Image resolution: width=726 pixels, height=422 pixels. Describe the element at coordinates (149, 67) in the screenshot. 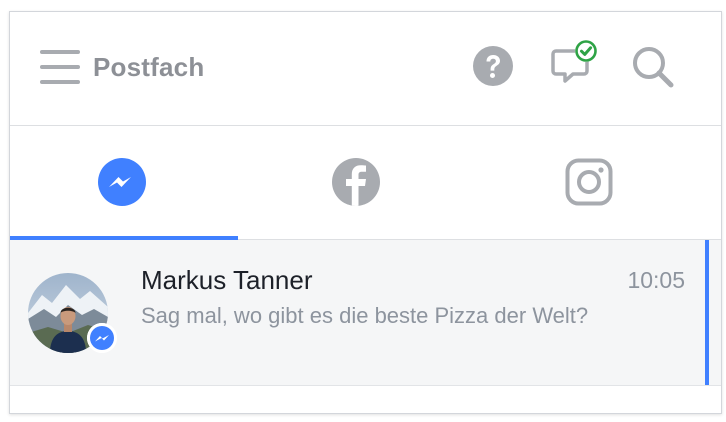

I see `page-title: Postfach` at that location.